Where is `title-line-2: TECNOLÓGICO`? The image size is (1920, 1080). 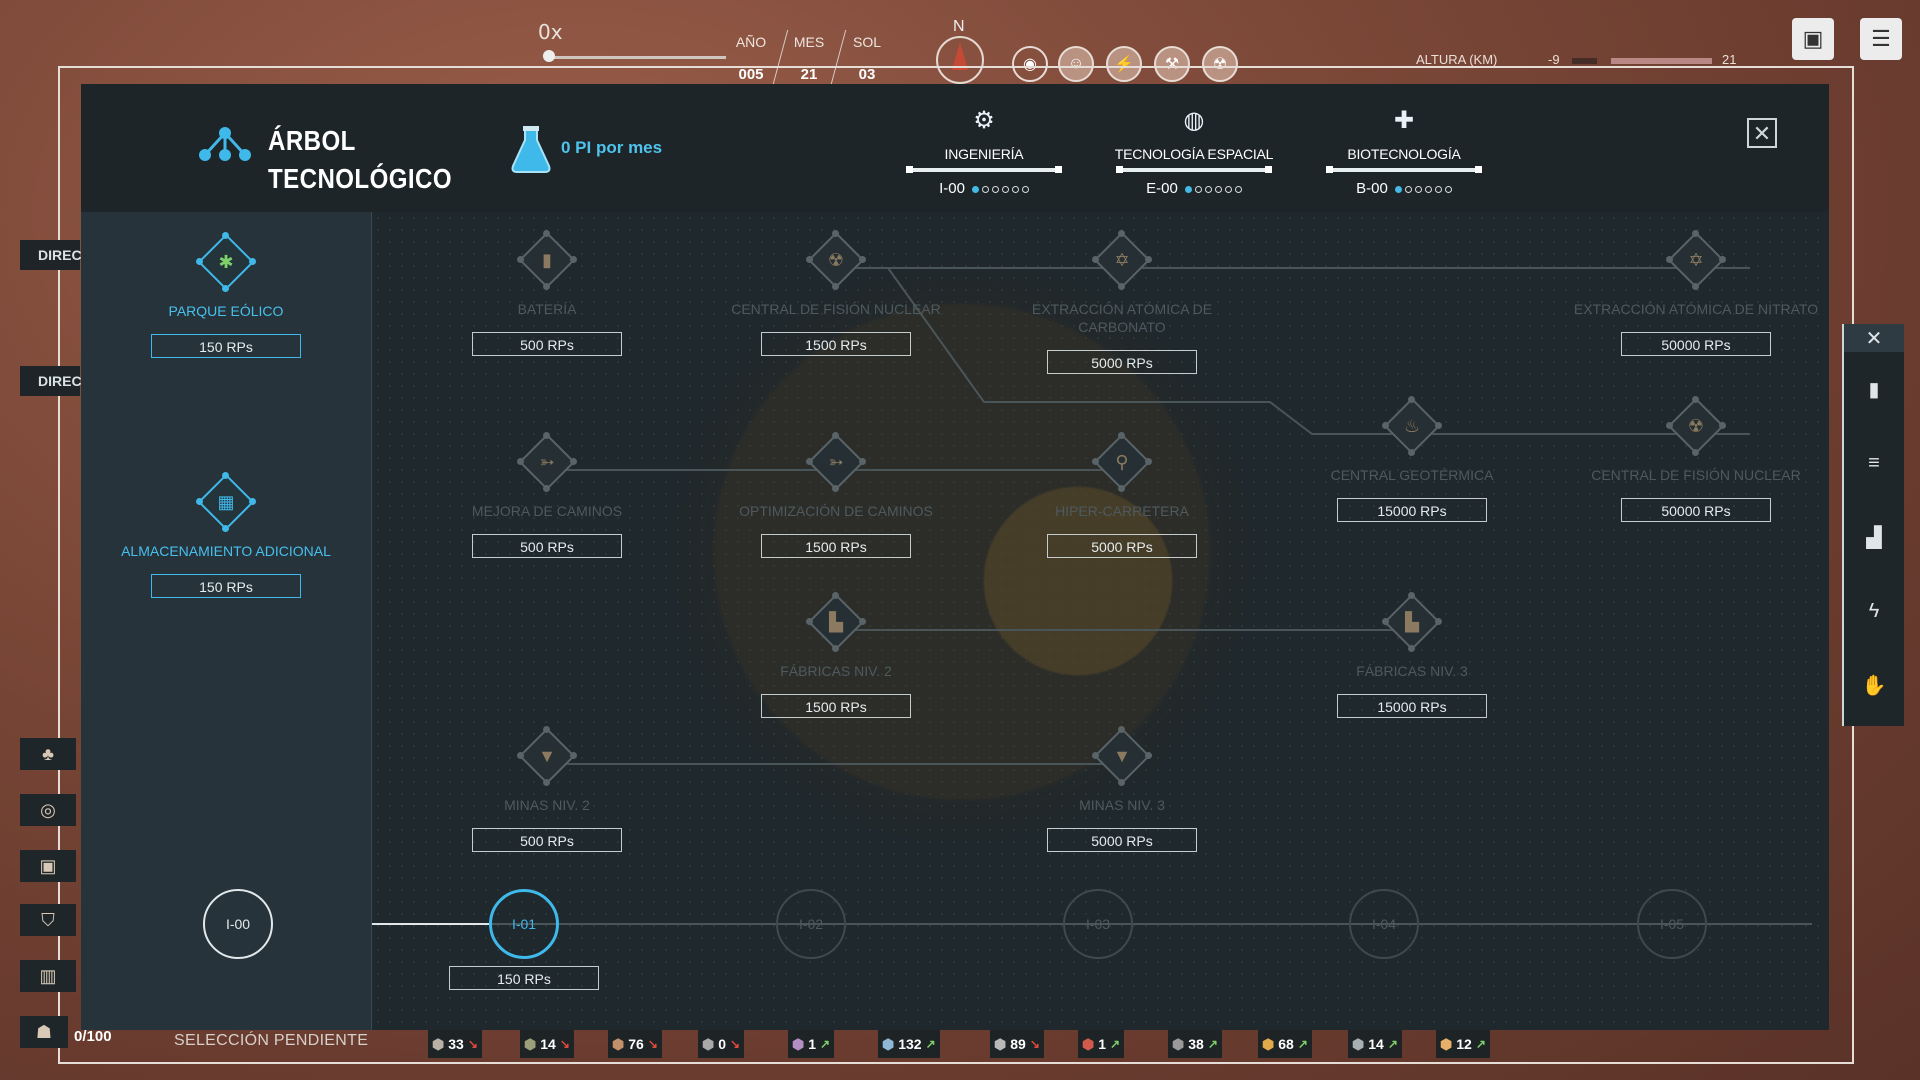 title-line-2: TECNOLÓGICO is located at coordinates (360, 178).